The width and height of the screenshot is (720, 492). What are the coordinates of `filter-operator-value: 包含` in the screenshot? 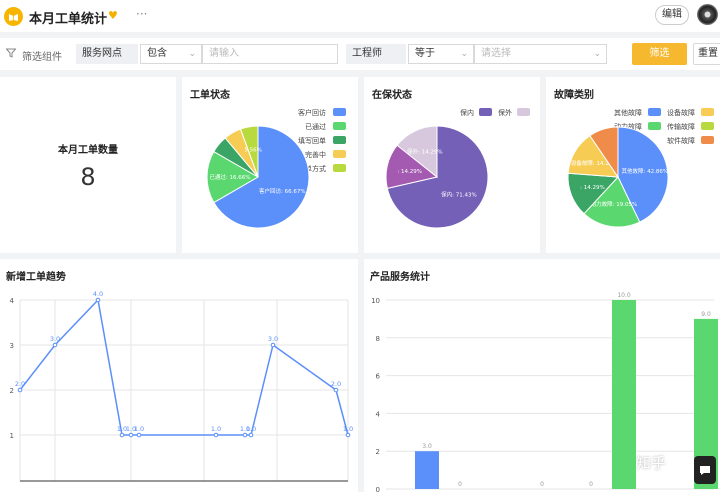 It's located at (157, 53).